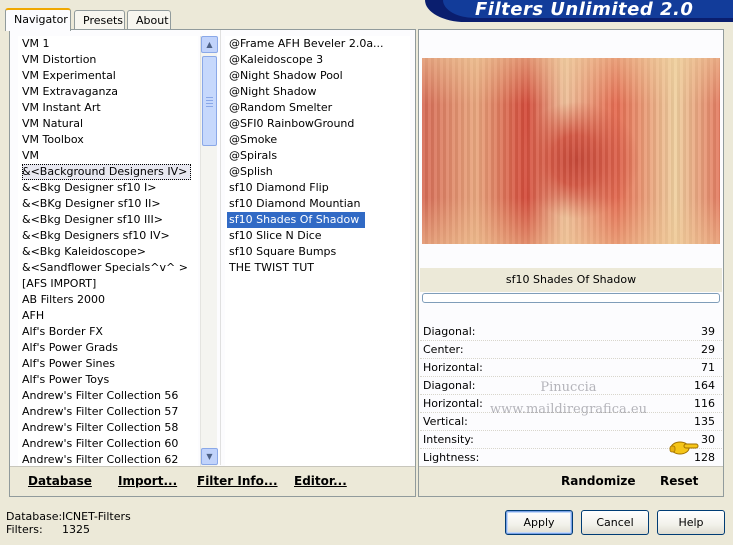 The height and width of the screenshot is (545, 733). I want to click on category-item: Alf's Power Grads, so click(108, 348).